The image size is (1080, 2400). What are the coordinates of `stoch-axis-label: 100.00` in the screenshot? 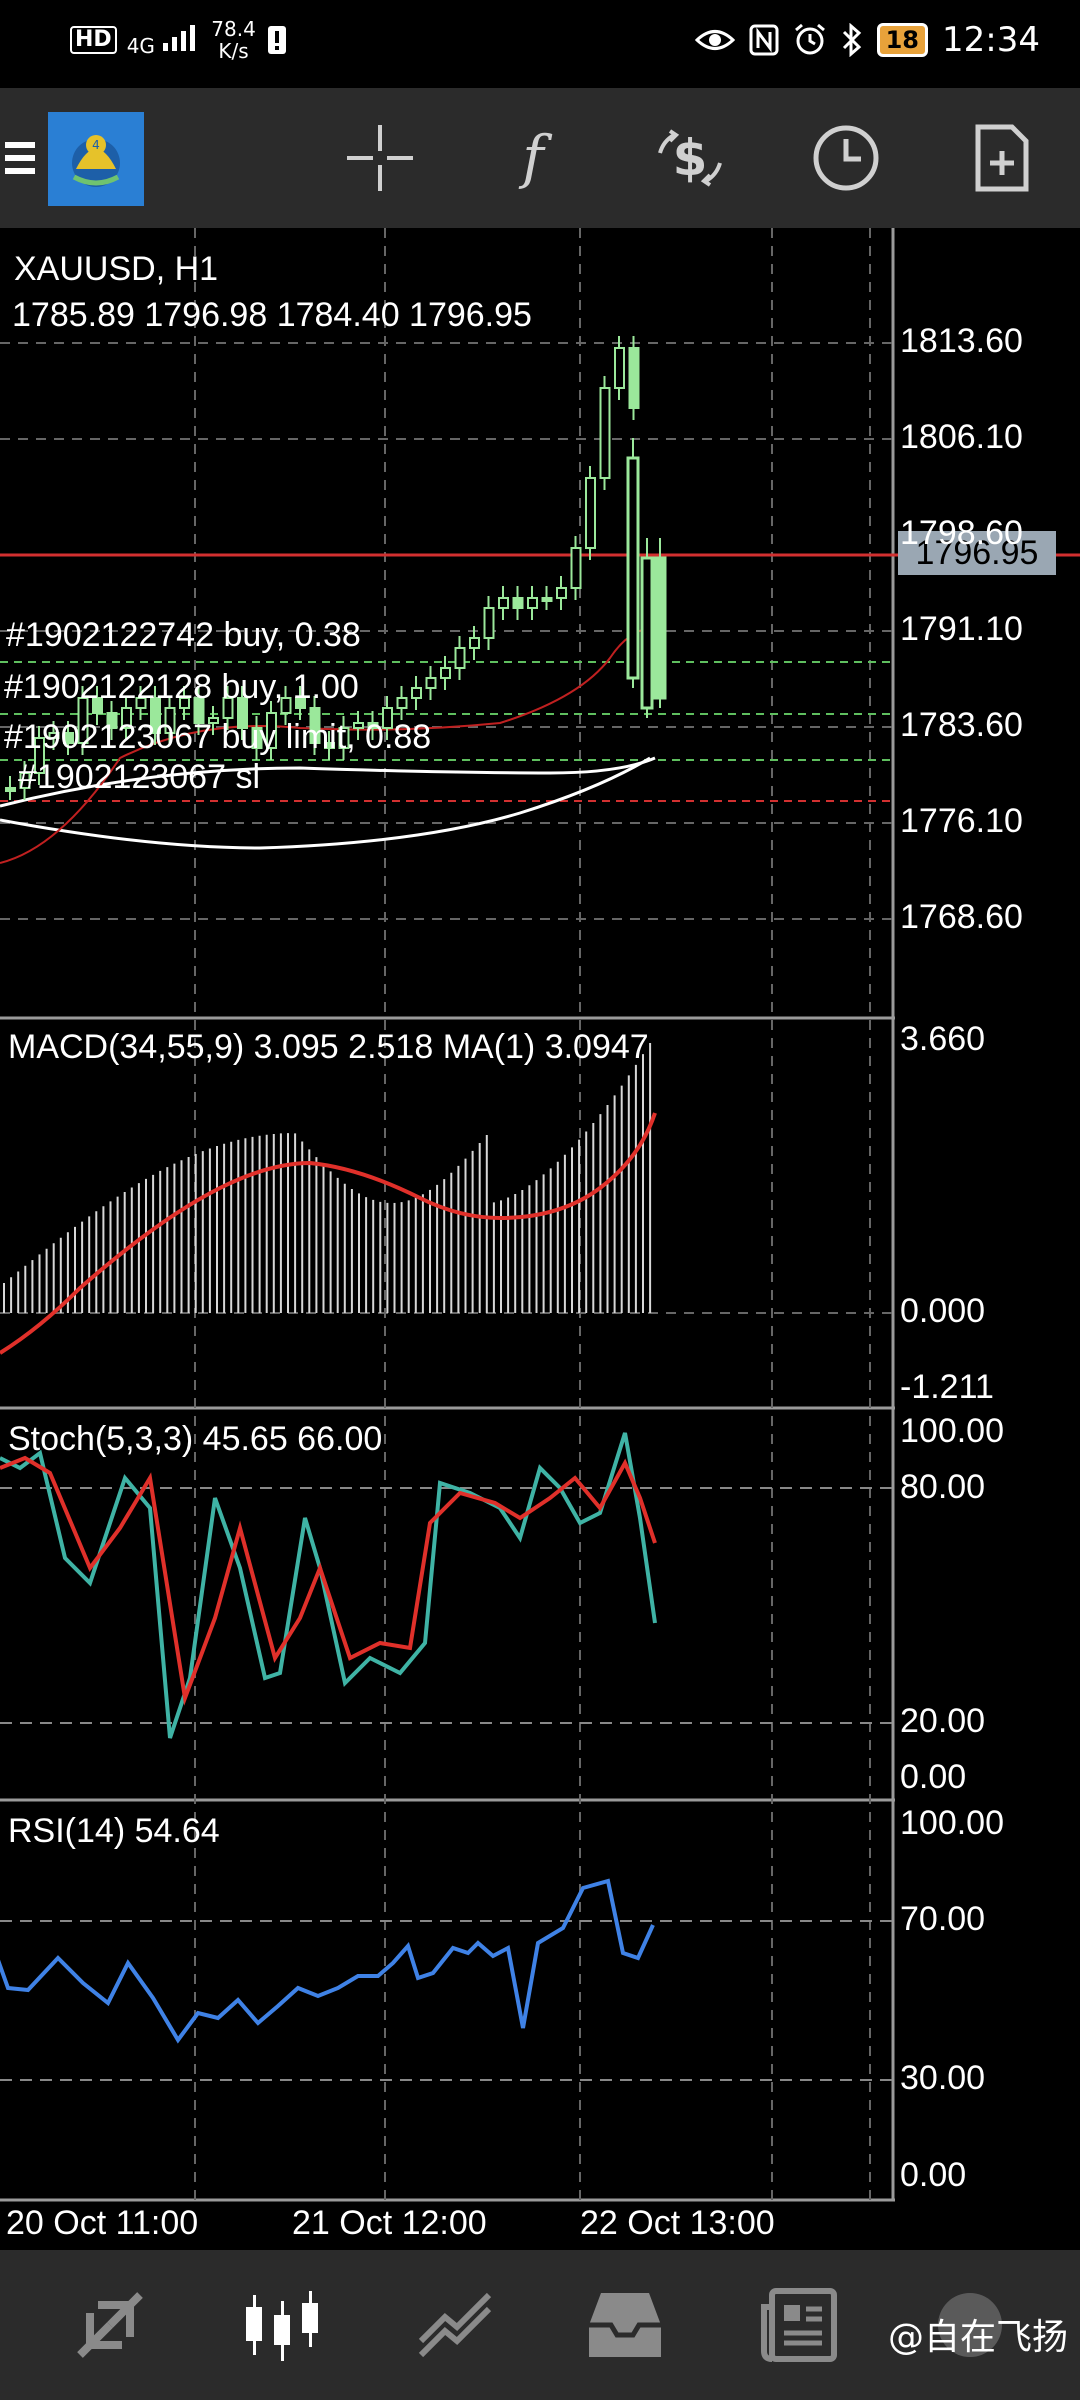 It's located at (952, 1431).